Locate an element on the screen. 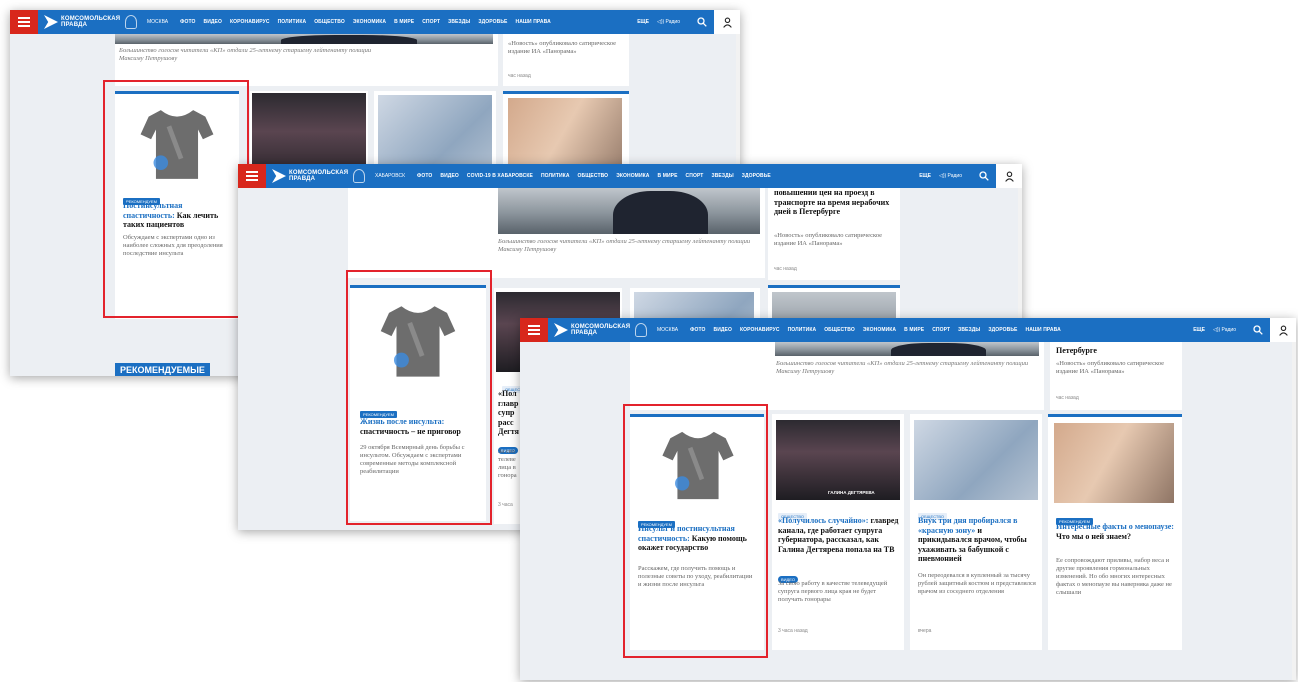  section-title: РЕКОМЕНДУЕМЫЕ is located at coordinates (162, 369).